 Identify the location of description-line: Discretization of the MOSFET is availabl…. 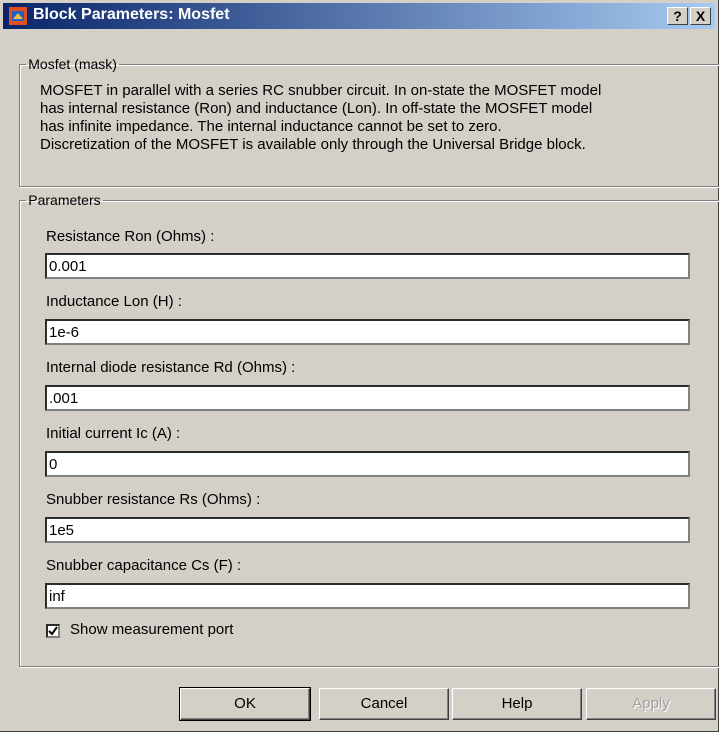
(313, 144).